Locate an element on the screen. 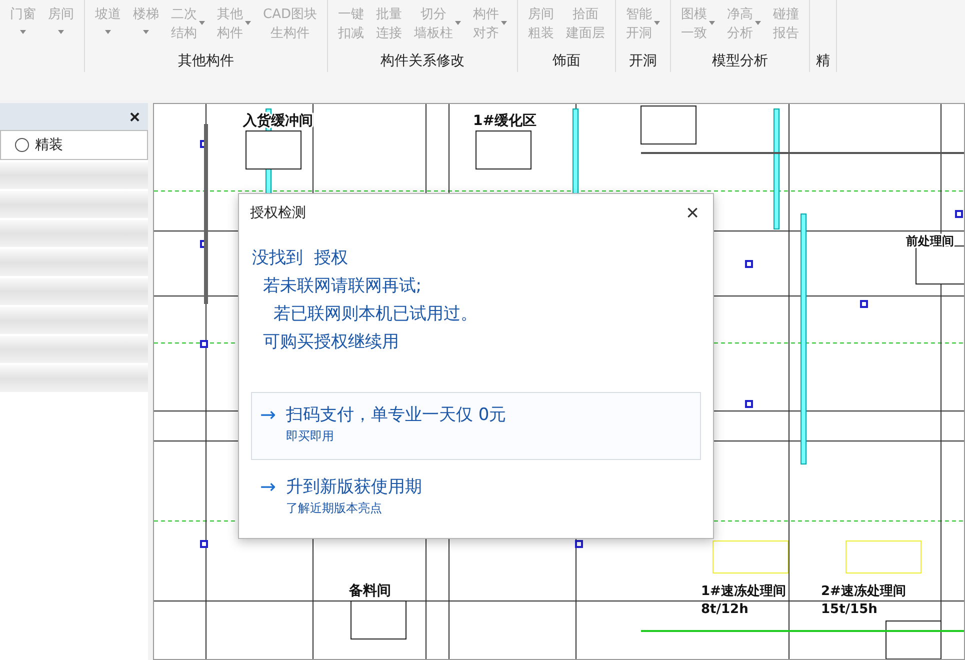 The height and width of the screenshot is (660, 965). ribbon-group-label: 模型分析 is located at coordinates (740, 61).